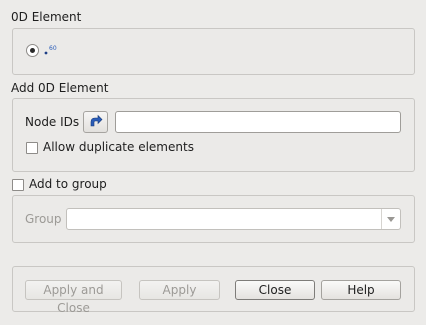  Describe the element at coordinates (18, 185) in the screenshot. I see `add-to-group-checkbox` at that location.